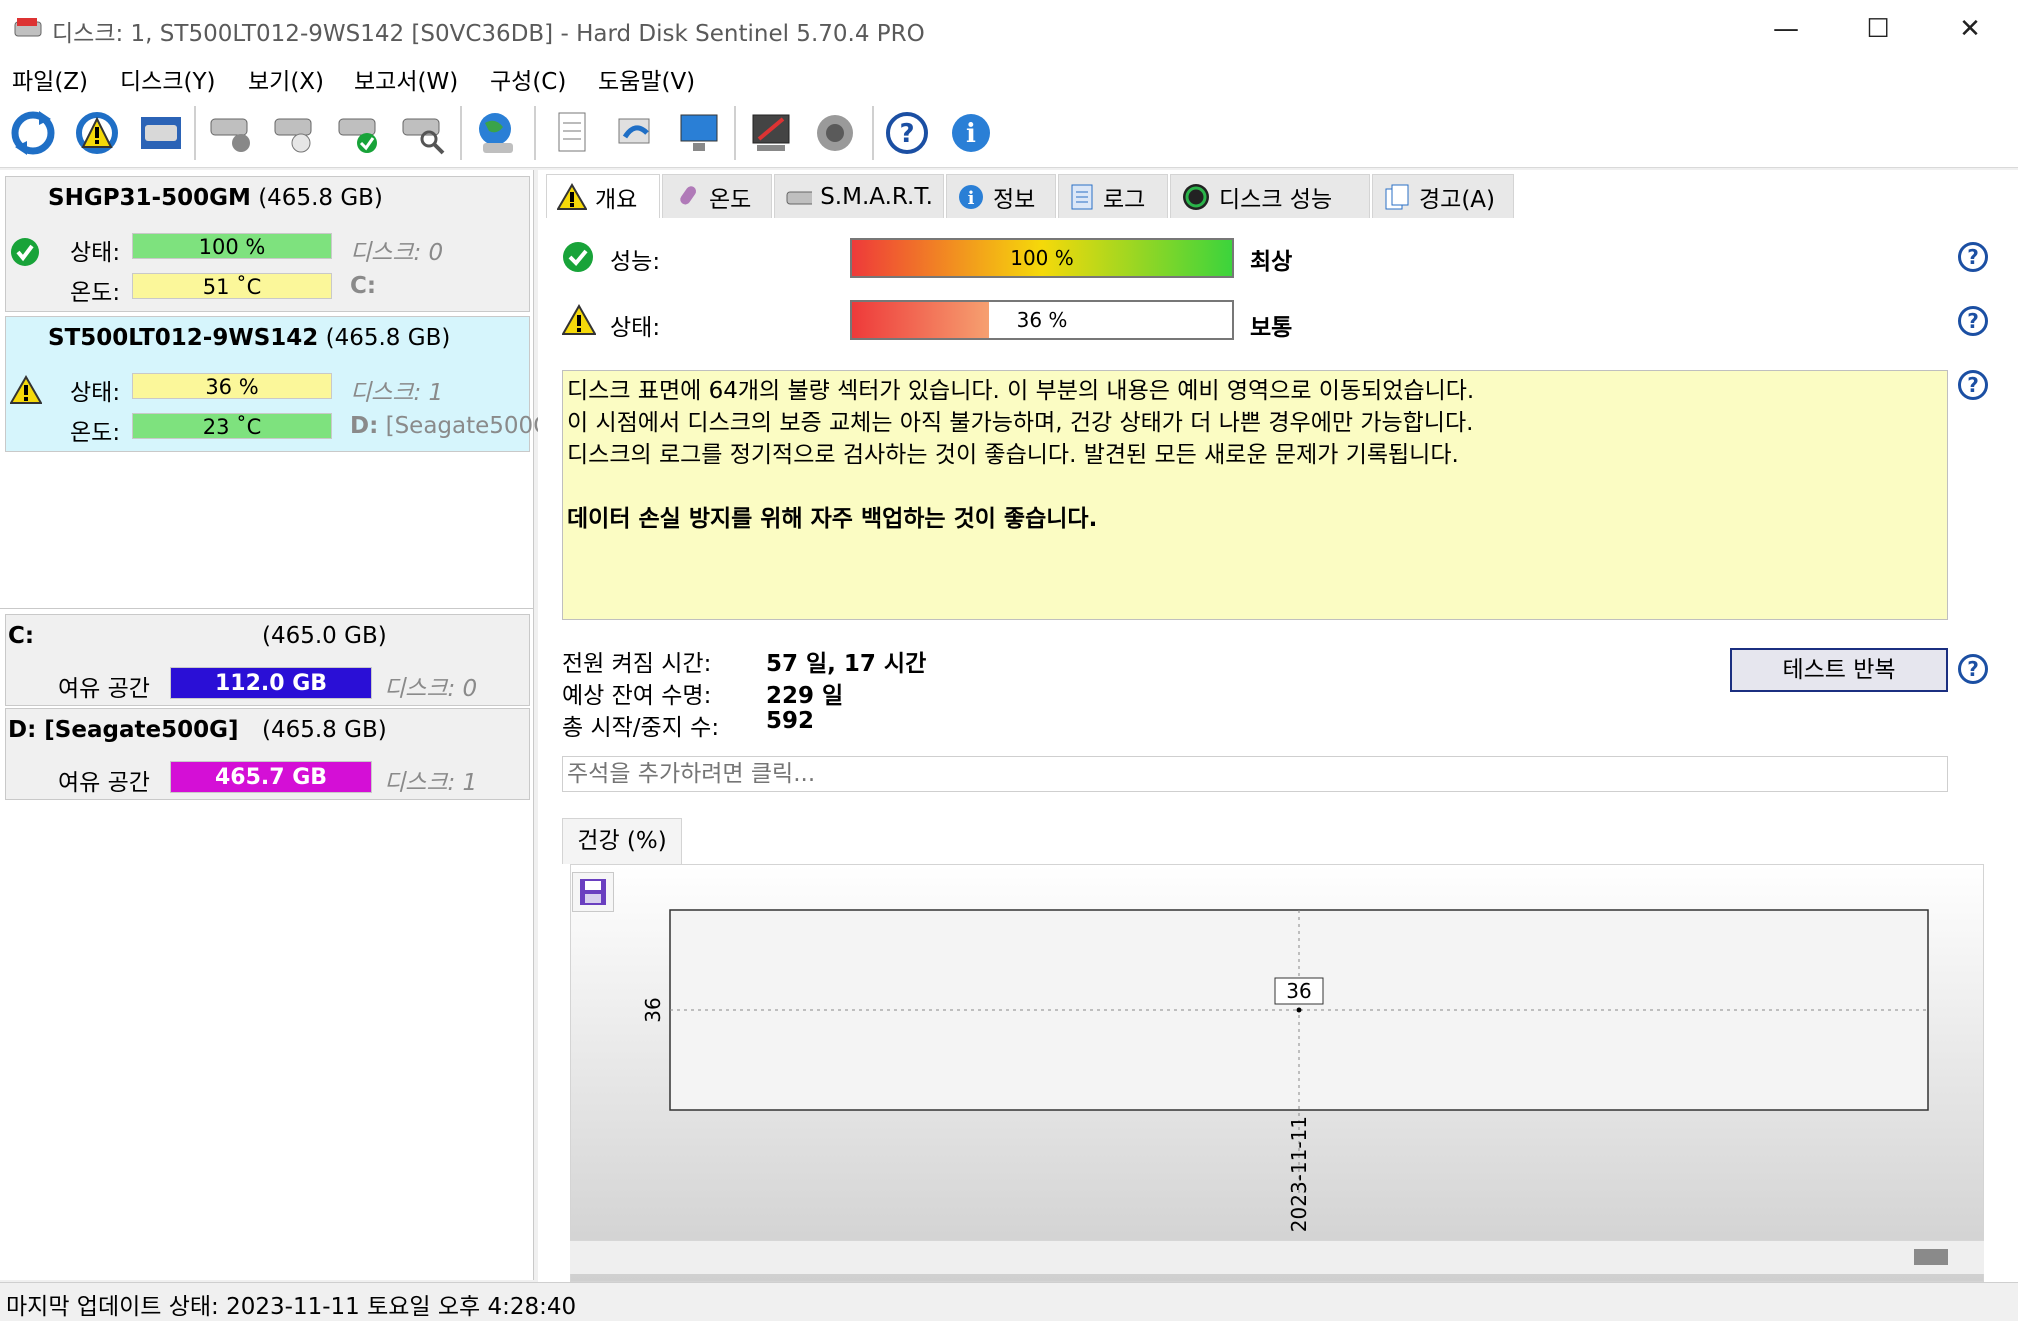  Describe the element at coordinates (232, 286) in the screenshot. I see `temp-bar: 51 ˚C` at that location.